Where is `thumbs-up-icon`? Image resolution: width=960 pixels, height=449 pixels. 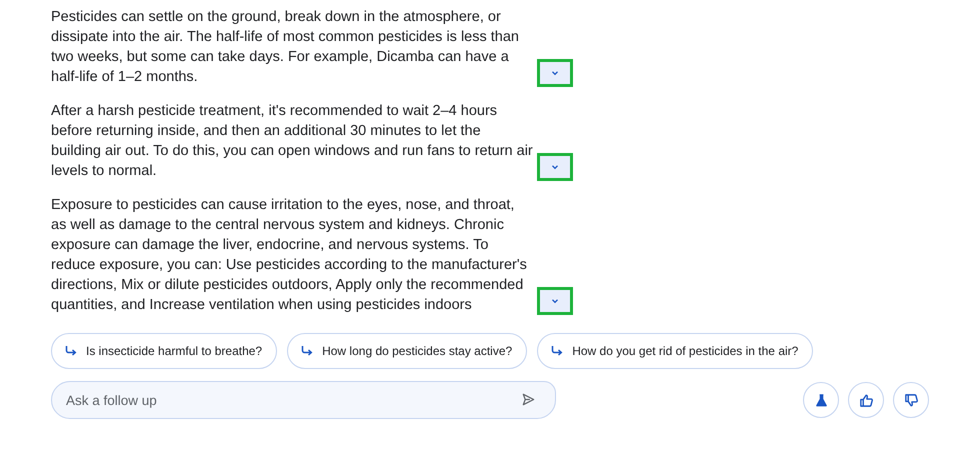
thumbs-up-icon is located at coordinates (866, 400).